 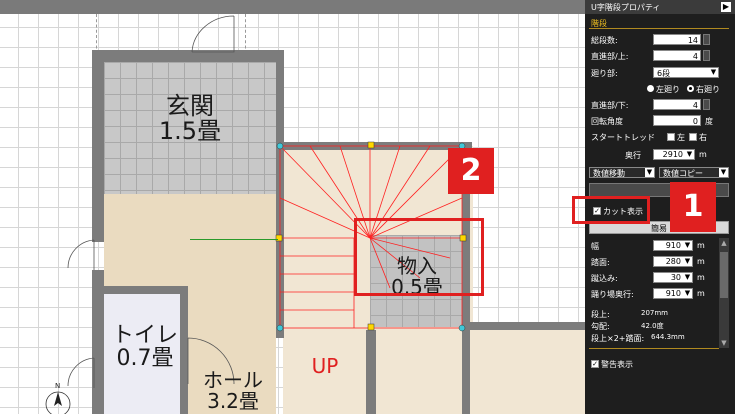 I want to click on room-toilet-label: トイレ 0.7畳, so click(x=145, y=347).